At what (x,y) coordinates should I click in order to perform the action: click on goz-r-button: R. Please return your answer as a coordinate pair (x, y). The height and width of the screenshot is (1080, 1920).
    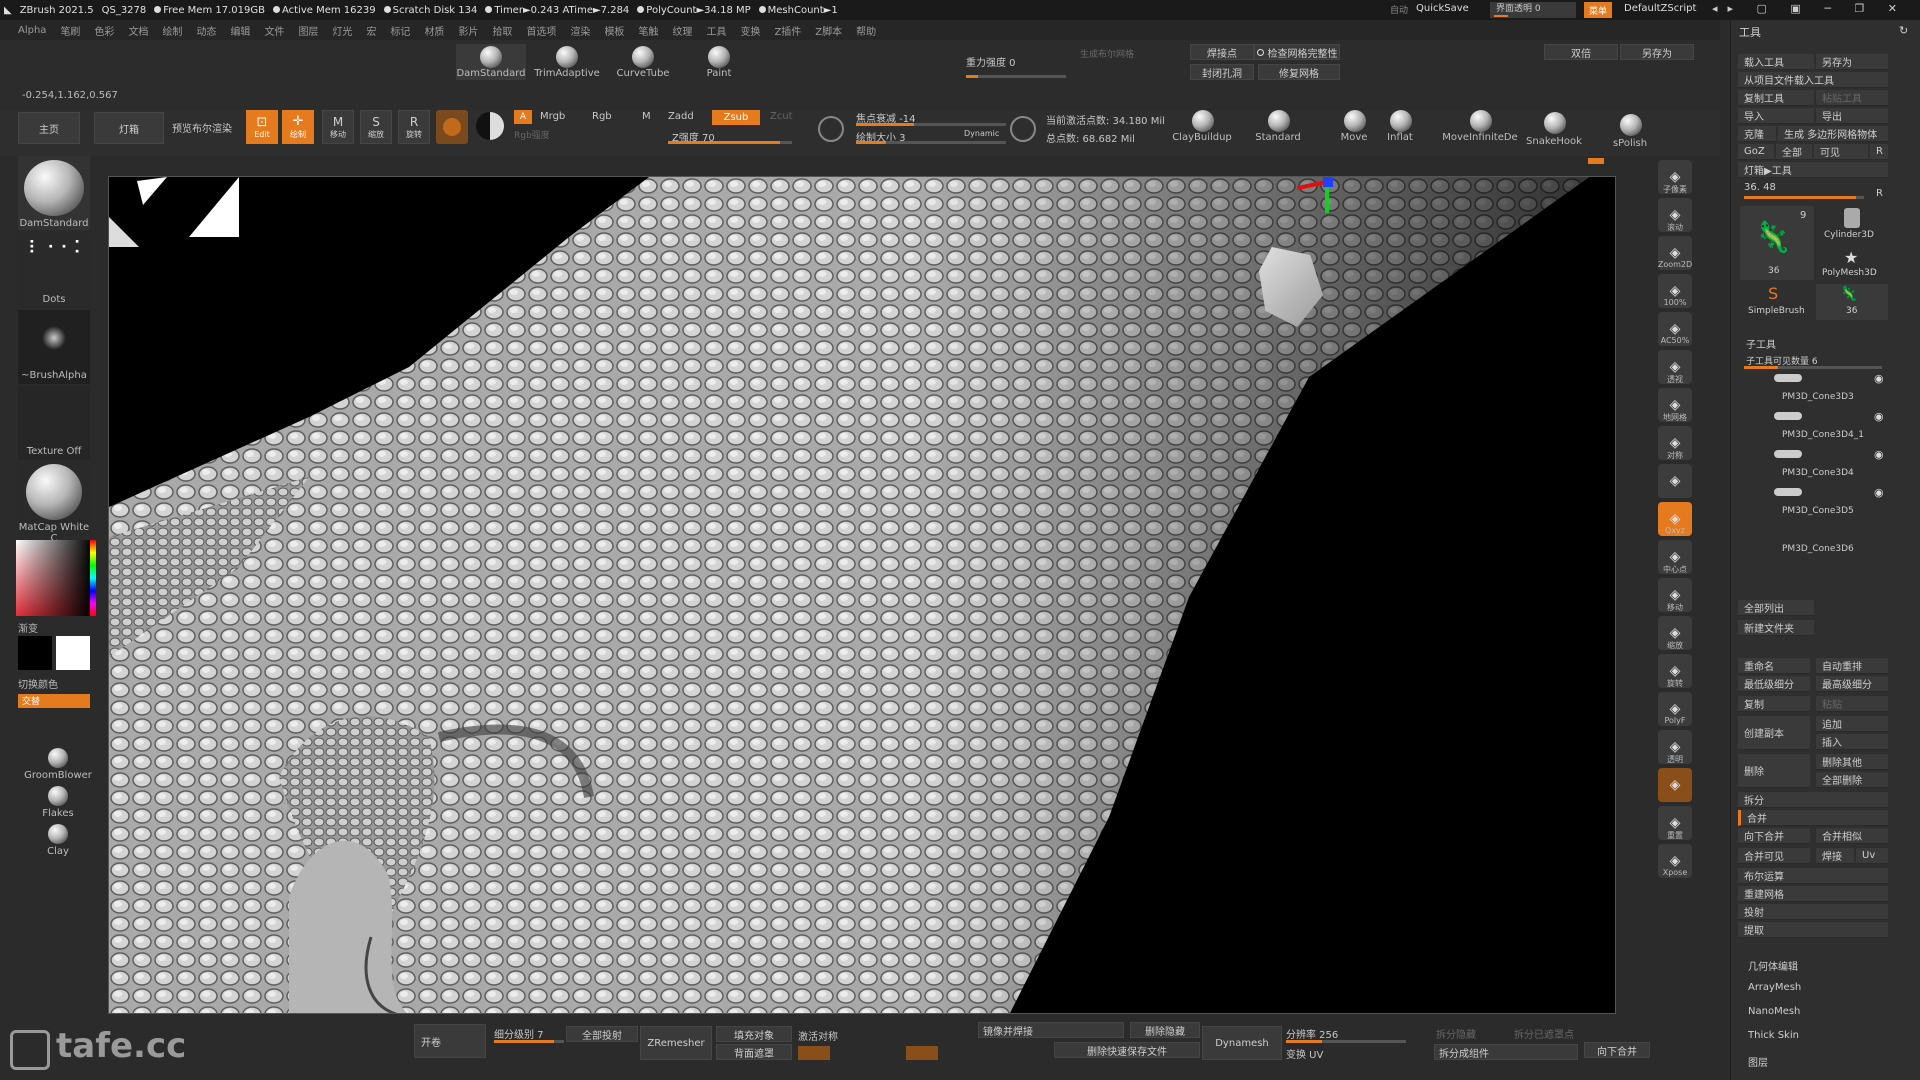
    Looking at the image, I should click on (1879, 152).